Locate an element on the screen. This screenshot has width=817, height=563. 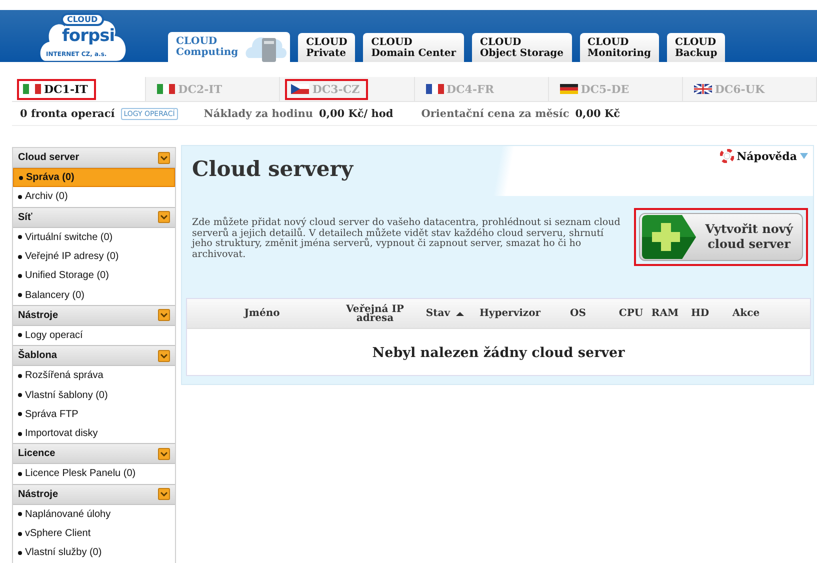
lifebuoy-icon is located at coordinates (727, 156).